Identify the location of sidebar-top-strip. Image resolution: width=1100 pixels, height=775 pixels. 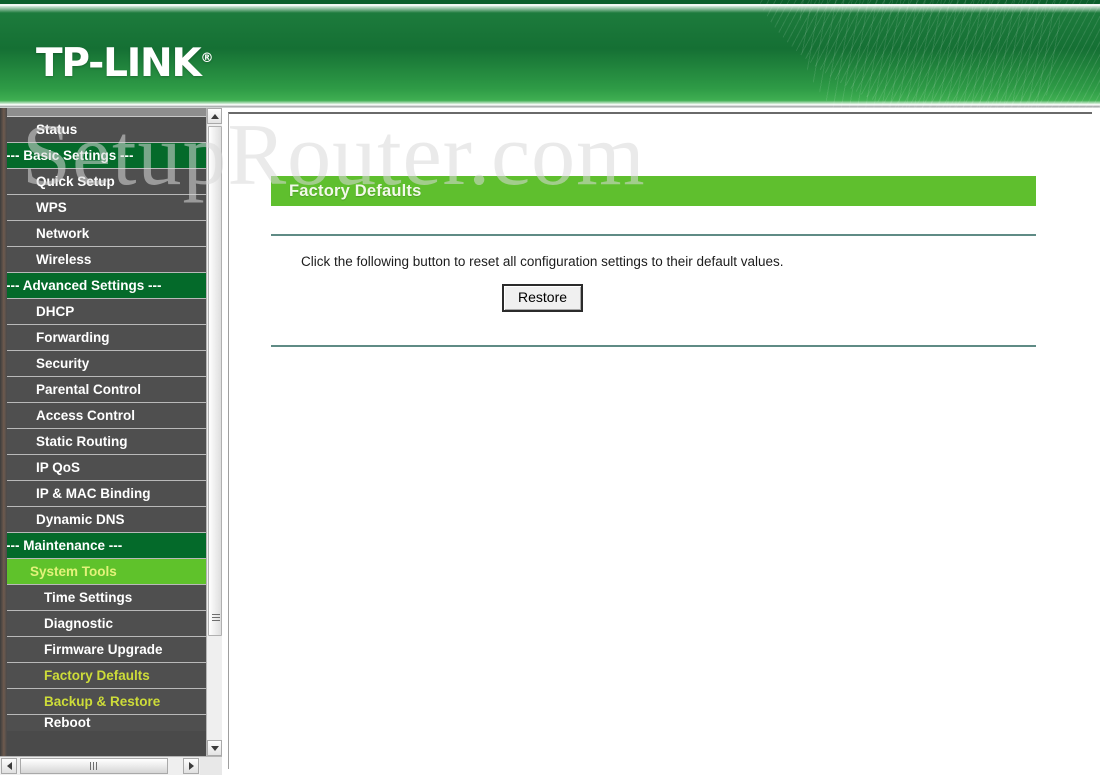
(103, 112).